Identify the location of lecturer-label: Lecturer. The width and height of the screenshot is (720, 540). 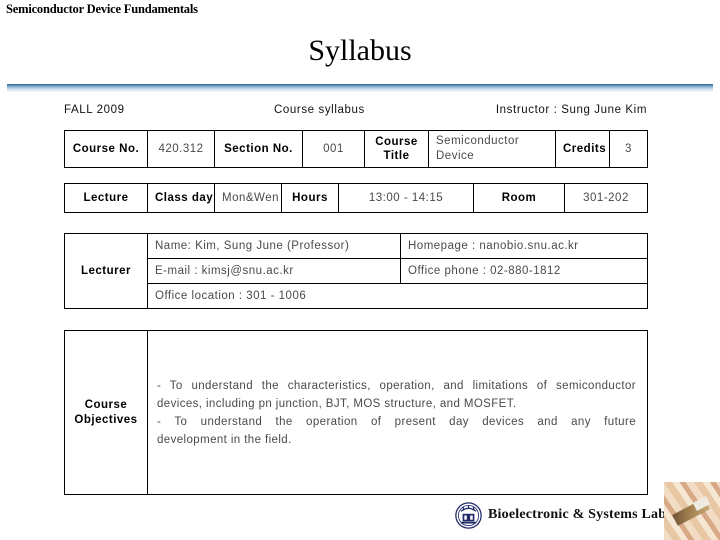
(106, 271).